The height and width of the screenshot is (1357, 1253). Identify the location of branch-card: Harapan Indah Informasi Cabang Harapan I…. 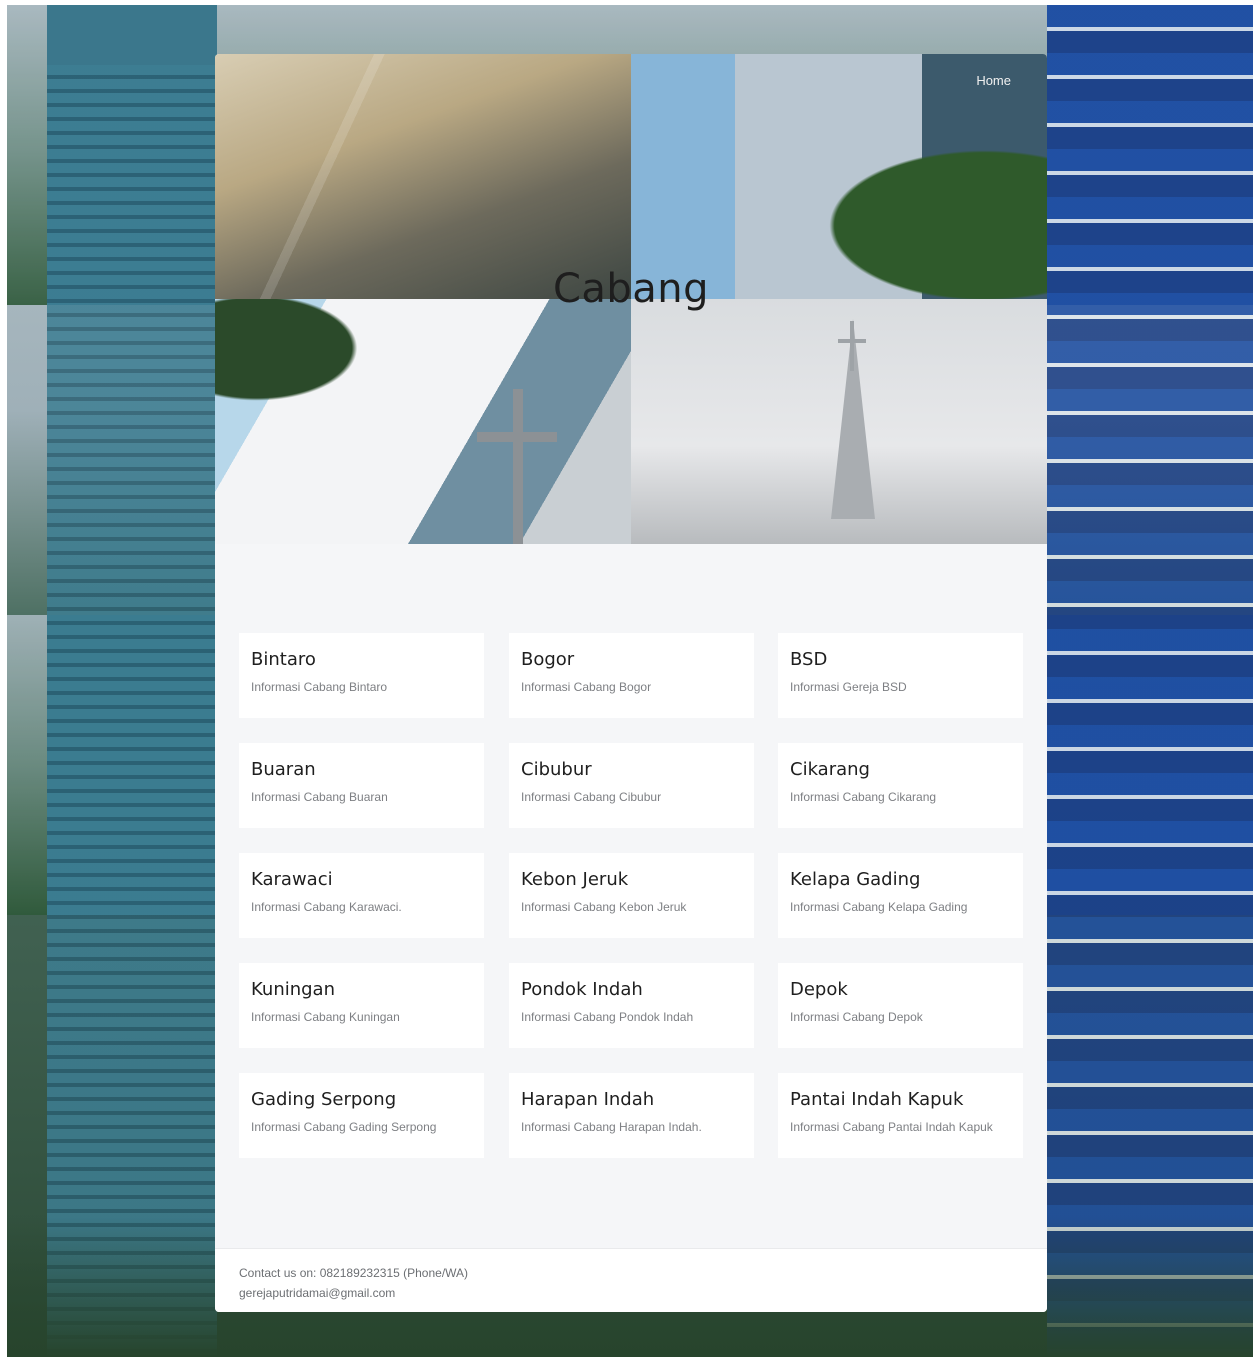
(631, 1115).